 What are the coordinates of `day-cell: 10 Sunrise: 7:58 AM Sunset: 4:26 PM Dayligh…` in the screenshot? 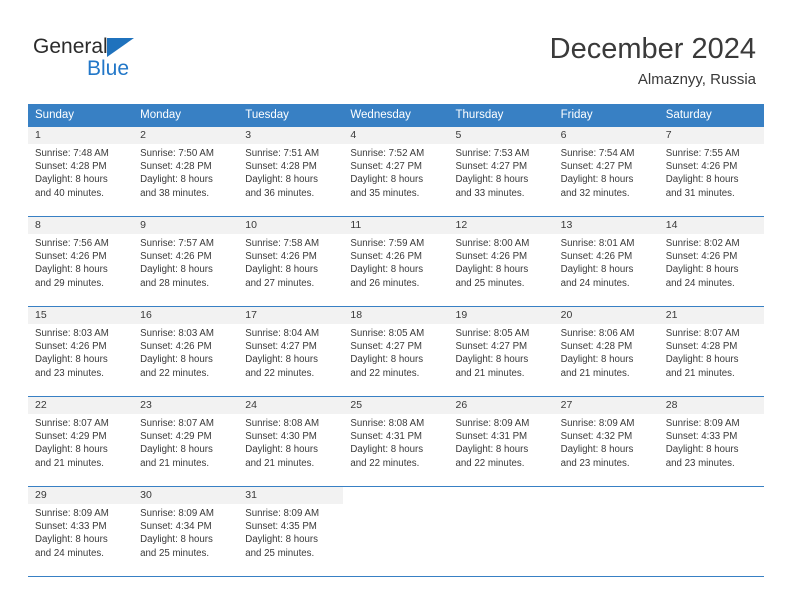 It's located at (291, 261).